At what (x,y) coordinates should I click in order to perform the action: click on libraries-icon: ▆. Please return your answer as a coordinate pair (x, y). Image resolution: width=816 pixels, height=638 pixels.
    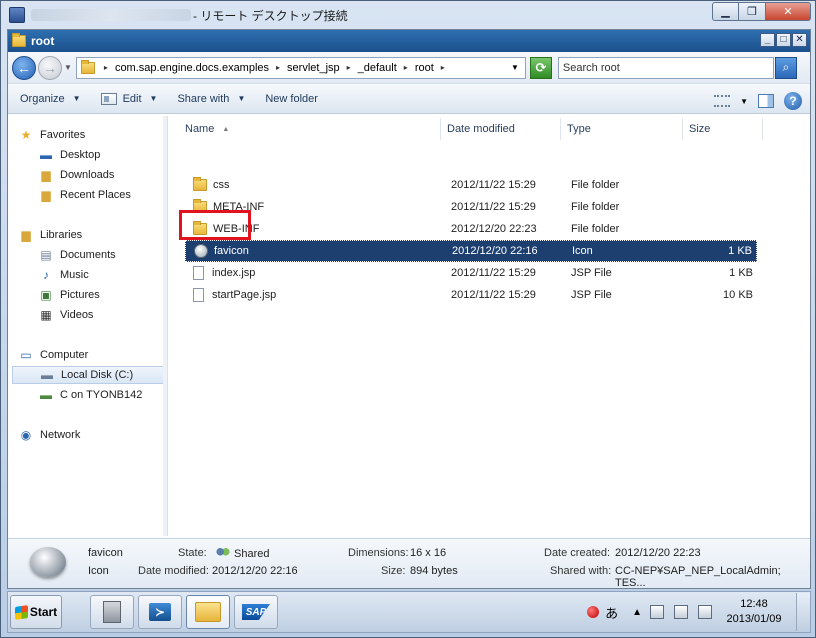
    Looking at the image, I should click on (26, 235).